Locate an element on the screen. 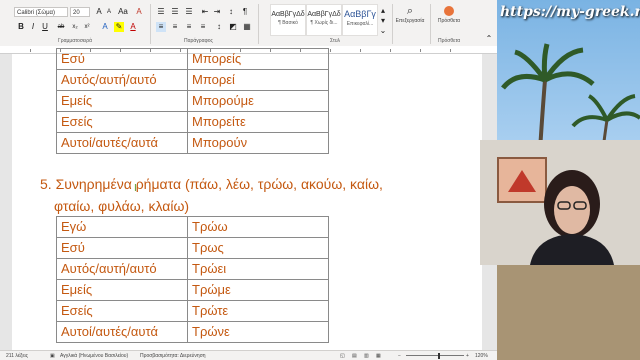 The height and width of the screenshot is (360, 640). grow-font-icon: A is located at coordinates (99, 12).